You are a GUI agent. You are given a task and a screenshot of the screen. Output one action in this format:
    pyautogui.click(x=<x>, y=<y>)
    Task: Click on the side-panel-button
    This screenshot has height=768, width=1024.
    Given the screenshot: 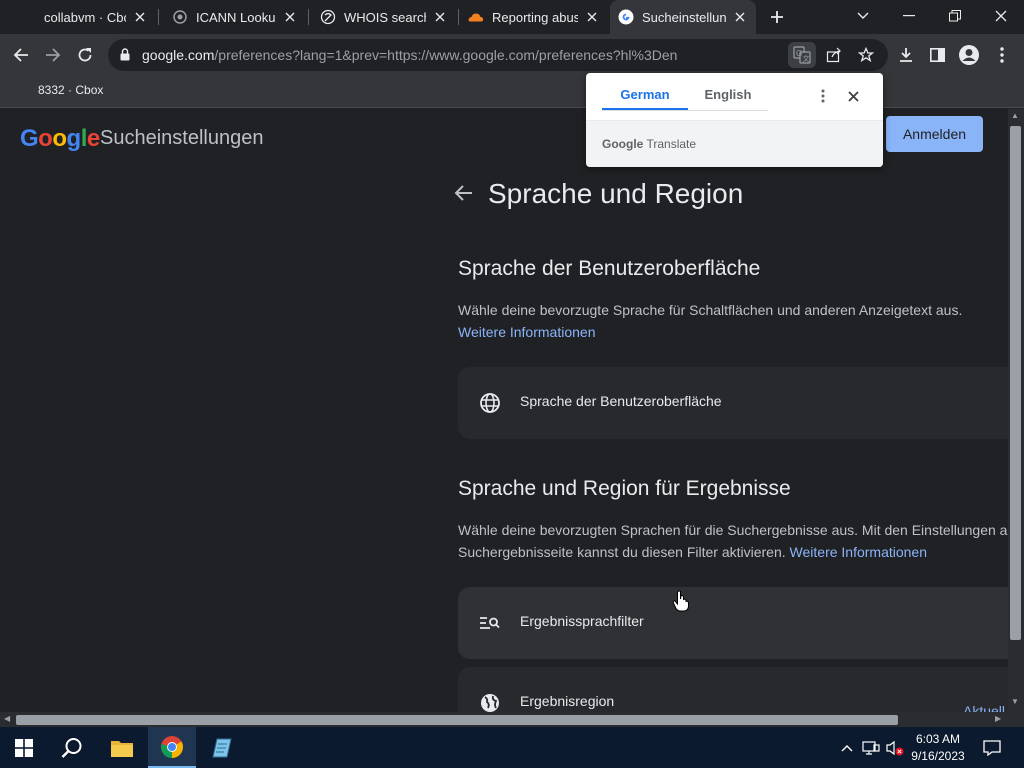 What is the action you would take?
    pyautogui.click(x=937, y=55)
    